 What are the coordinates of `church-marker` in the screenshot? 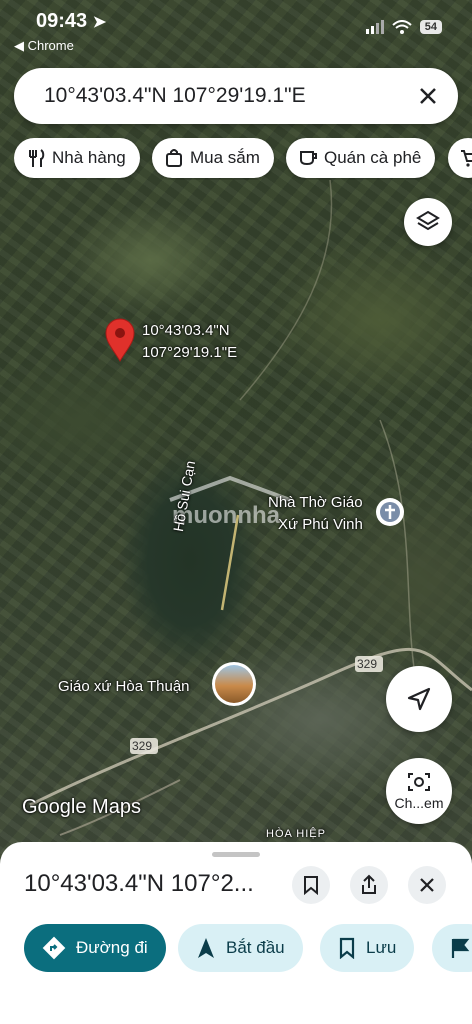 It's located at (390, 512).